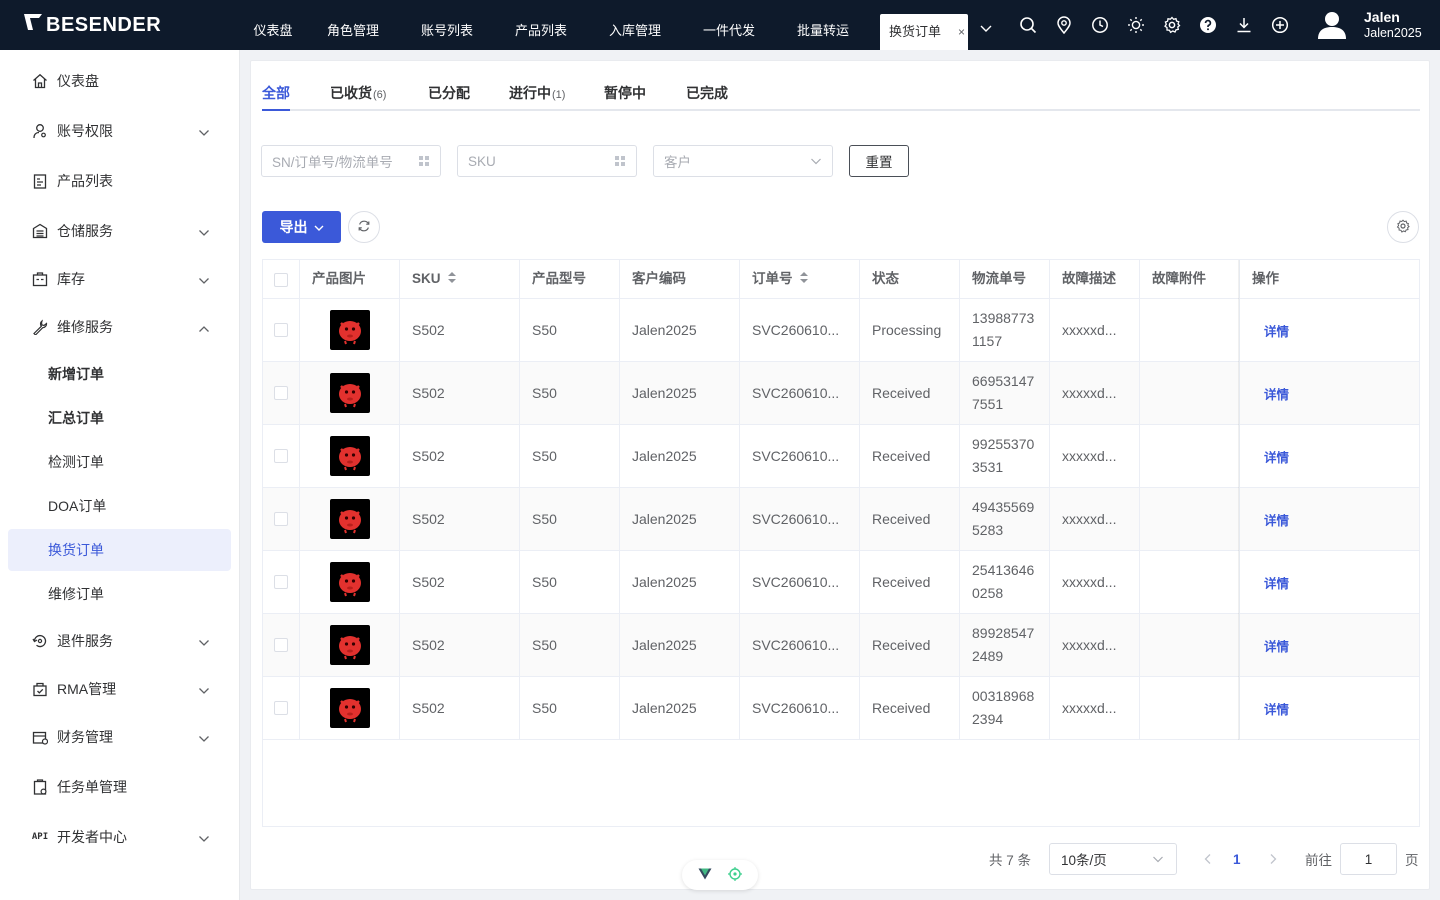 This screenshot has width=1440, height=900. I want to click on column-settings-button, so click(1403, 227).